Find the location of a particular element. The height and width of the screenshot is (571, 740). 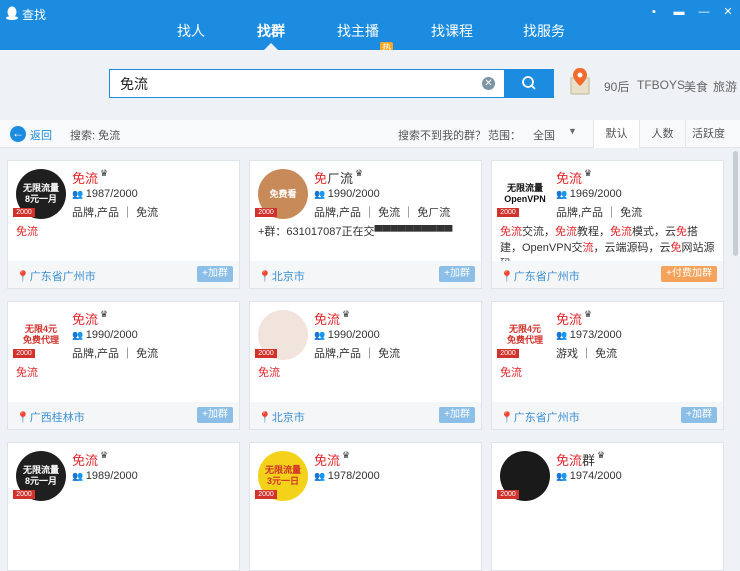

feedback-icon: ▪ is located at coordinates (654, 12).